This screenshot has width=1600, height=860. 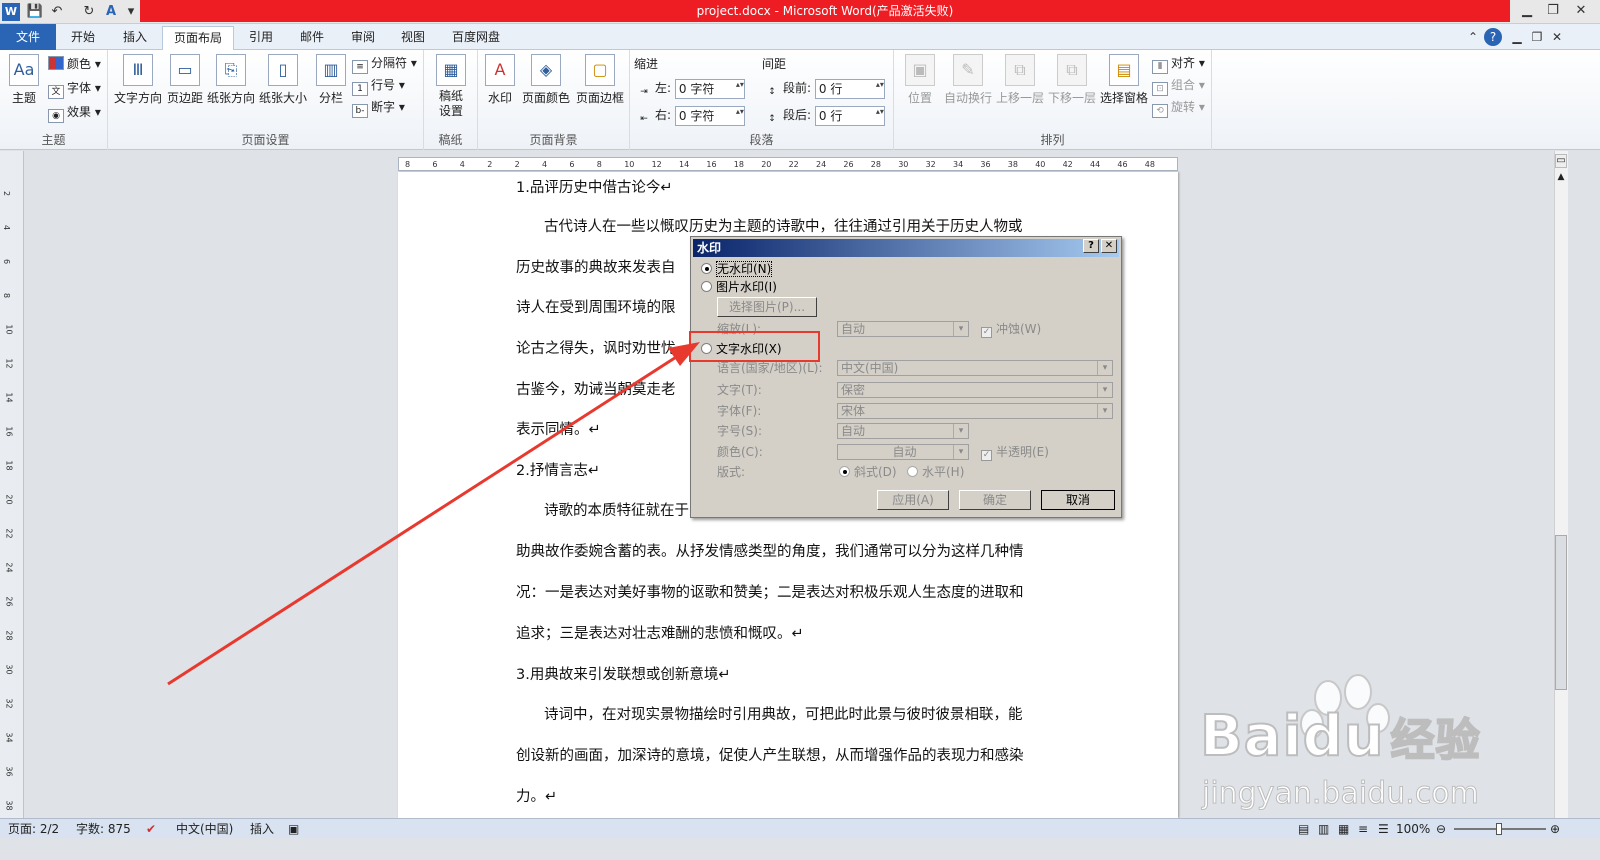 What do you see at coordinates (261, 38) in the screenshot?
I see `tab-references: 引用` at bounding box center [261, 38].